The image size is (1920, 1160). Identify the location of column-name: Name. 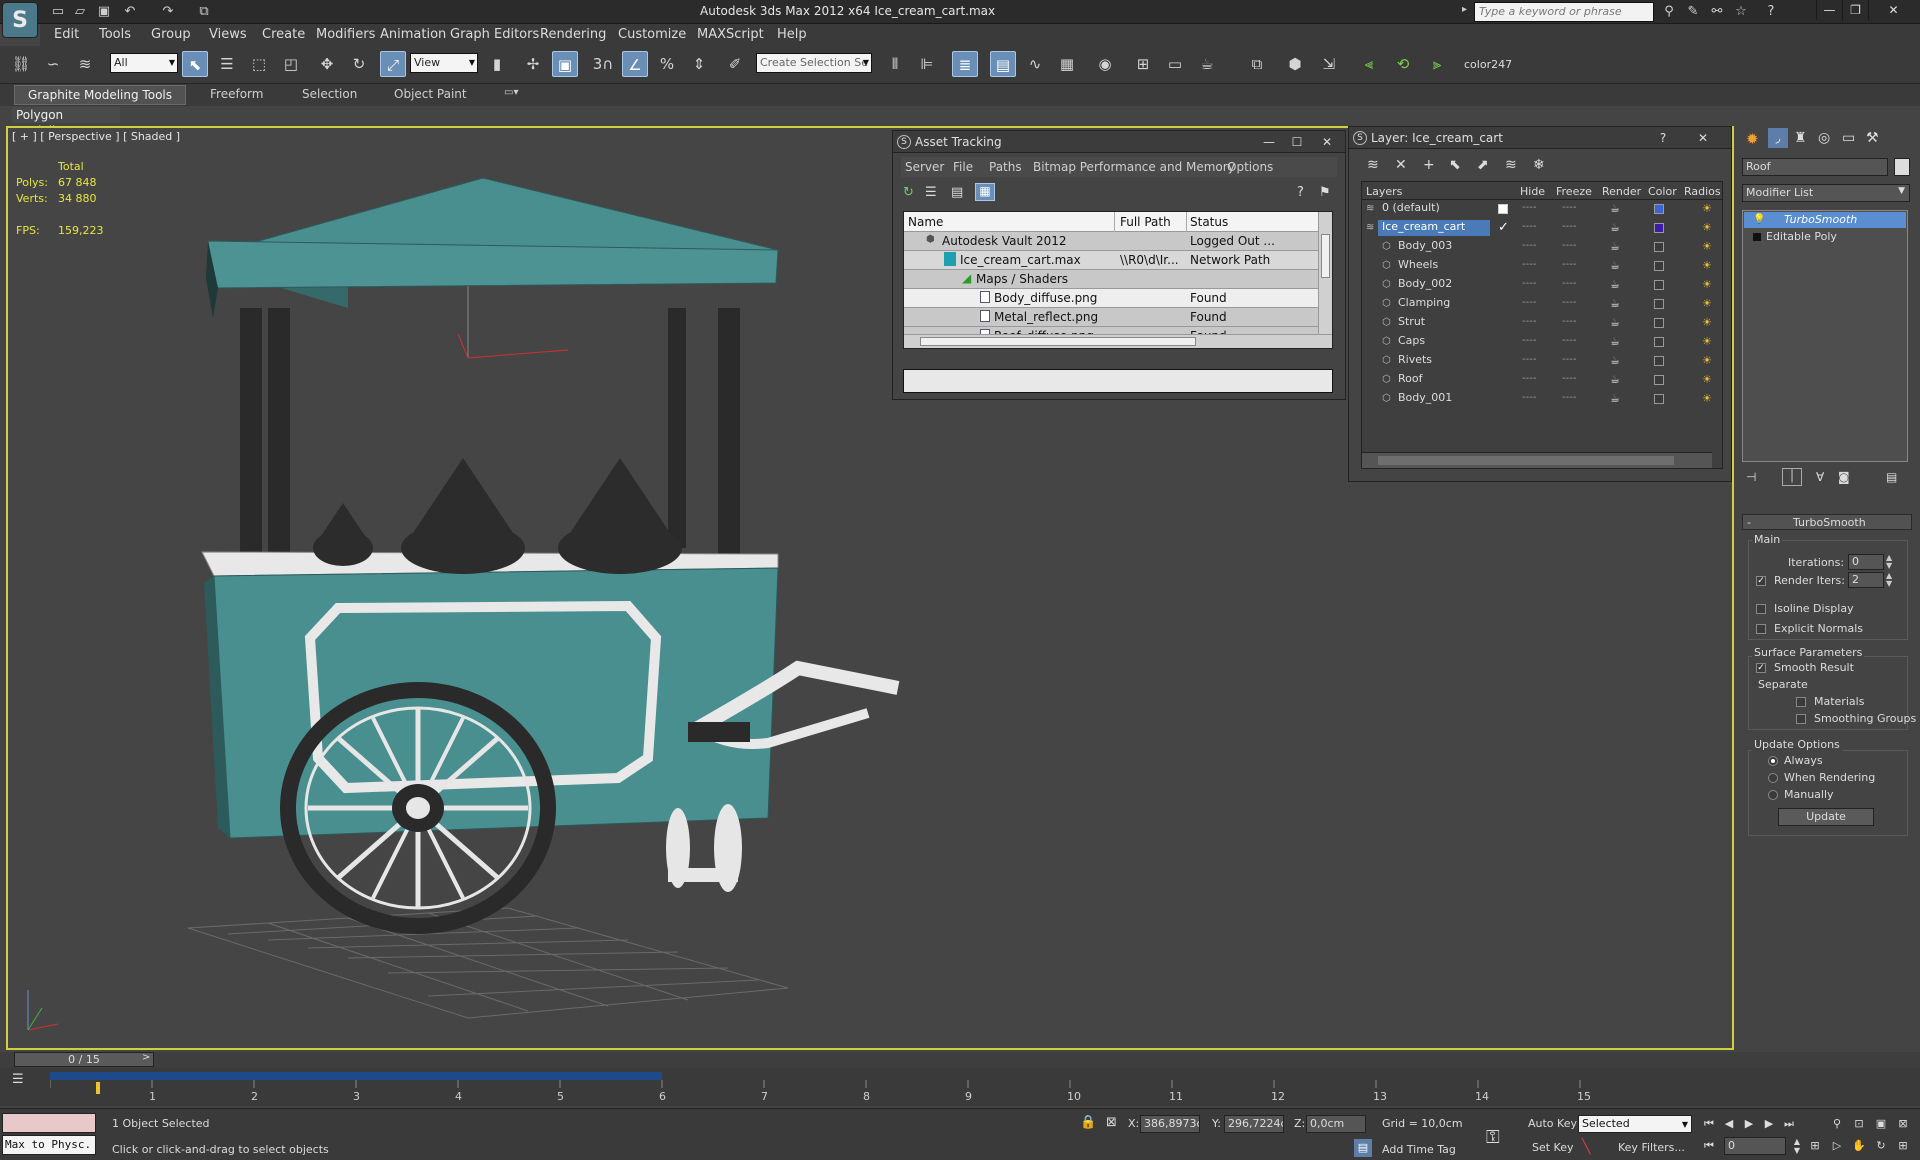
(925, 222).